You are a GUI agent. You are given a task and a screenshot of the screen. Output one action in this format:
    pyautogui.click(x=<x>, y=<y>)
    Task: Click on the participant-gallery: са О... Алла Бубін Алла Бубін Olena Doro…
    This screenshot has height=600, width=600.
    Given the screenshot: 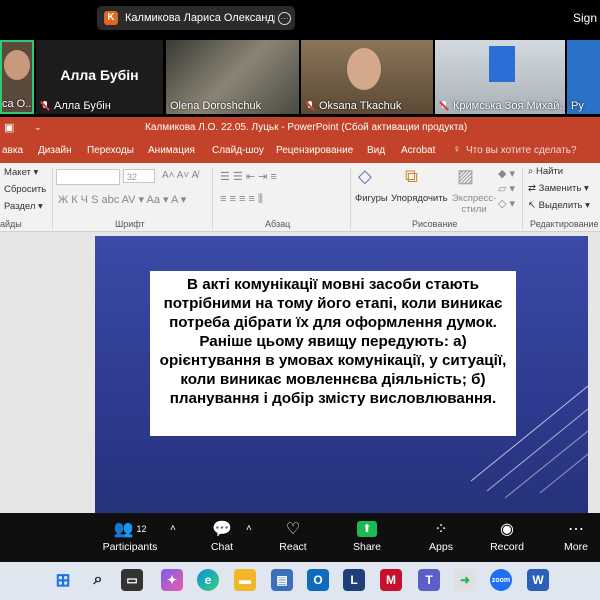 What is the action you would take?
    pyautogui.click(x=300, y=77)
    